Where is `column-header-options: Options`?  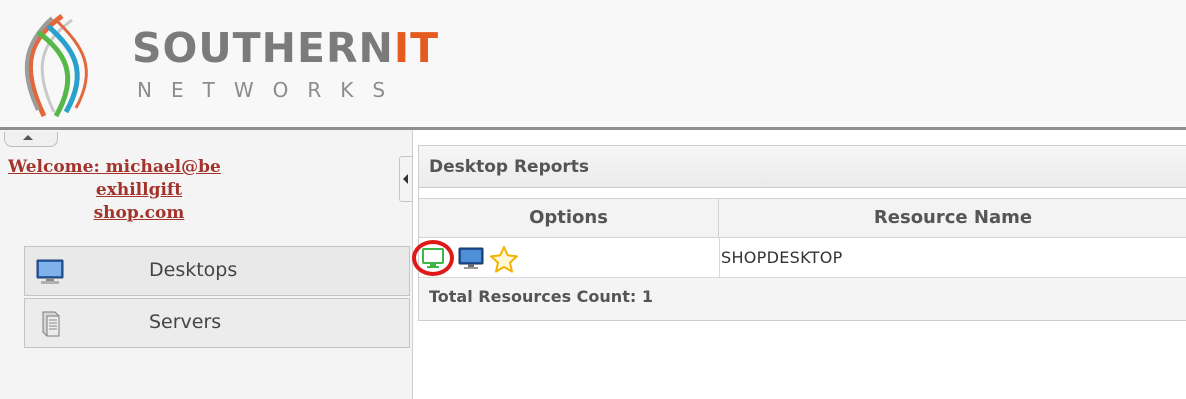
column-header-options: Options is located at coordinates (569, 218).